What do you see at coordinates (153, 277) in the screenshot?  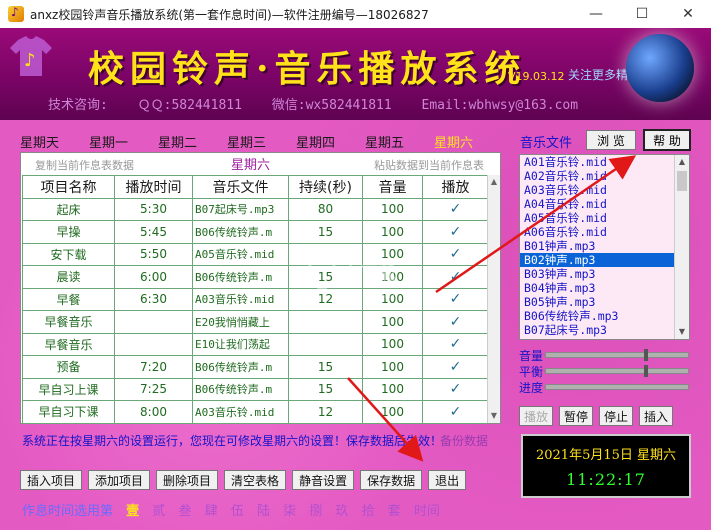 I see `row-time: 6:00` at bounding box center [153, 277].